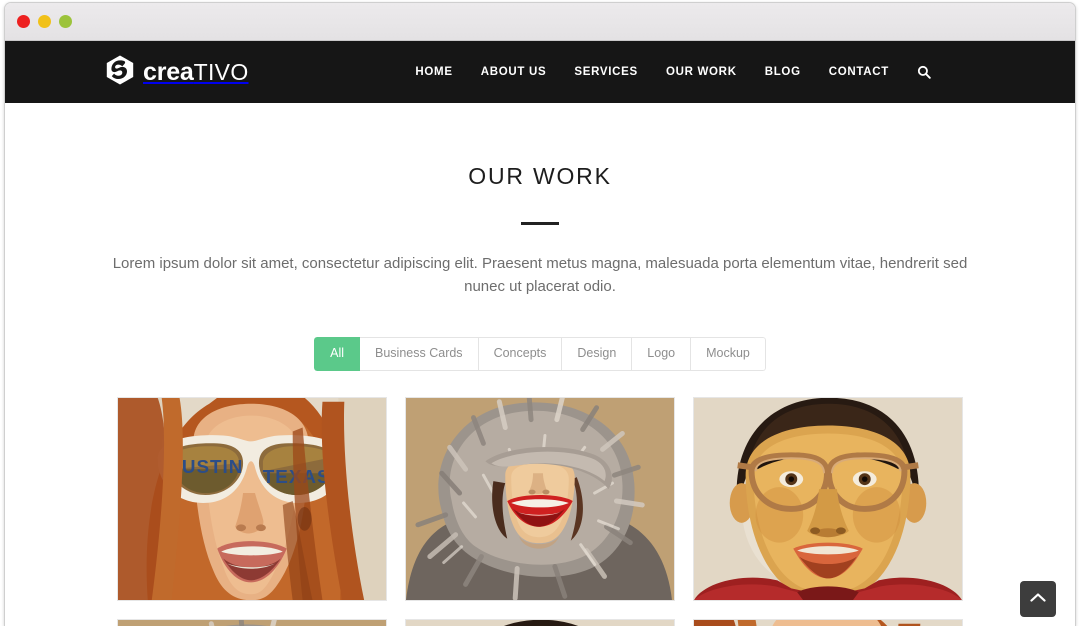 This screenshot has width=1080, height=626. What do you see at coordinates (783, 72) in the screenshot?
I see `nav-item-blog: BLOG` at bounding box center [783, 72].